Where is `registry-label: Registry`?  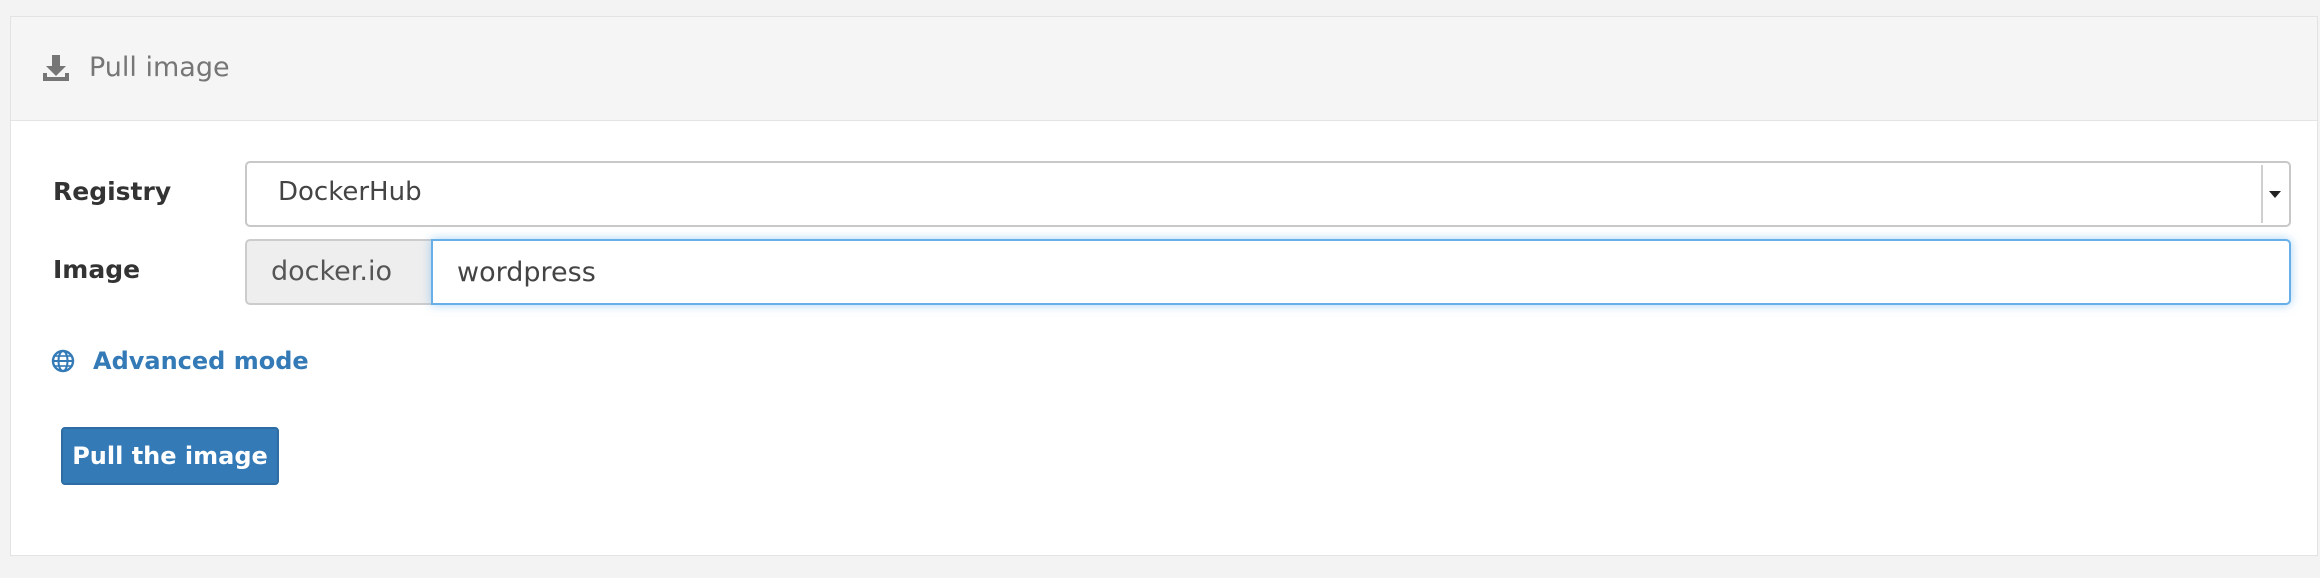 registry-label: Registry is located at coordinates (112, 191).